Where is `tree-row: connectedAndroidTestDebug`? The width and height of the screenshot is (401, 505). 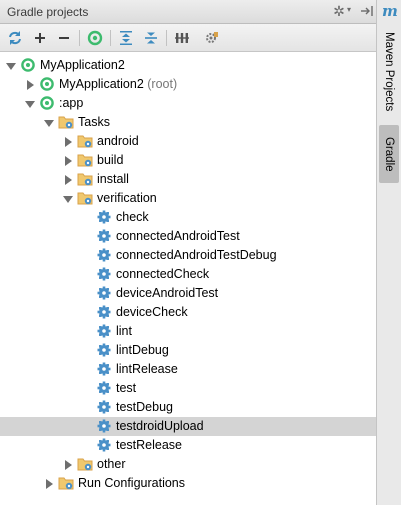 tree-row: connectedAndroidTestDebug is located at coordinates (188, 255).